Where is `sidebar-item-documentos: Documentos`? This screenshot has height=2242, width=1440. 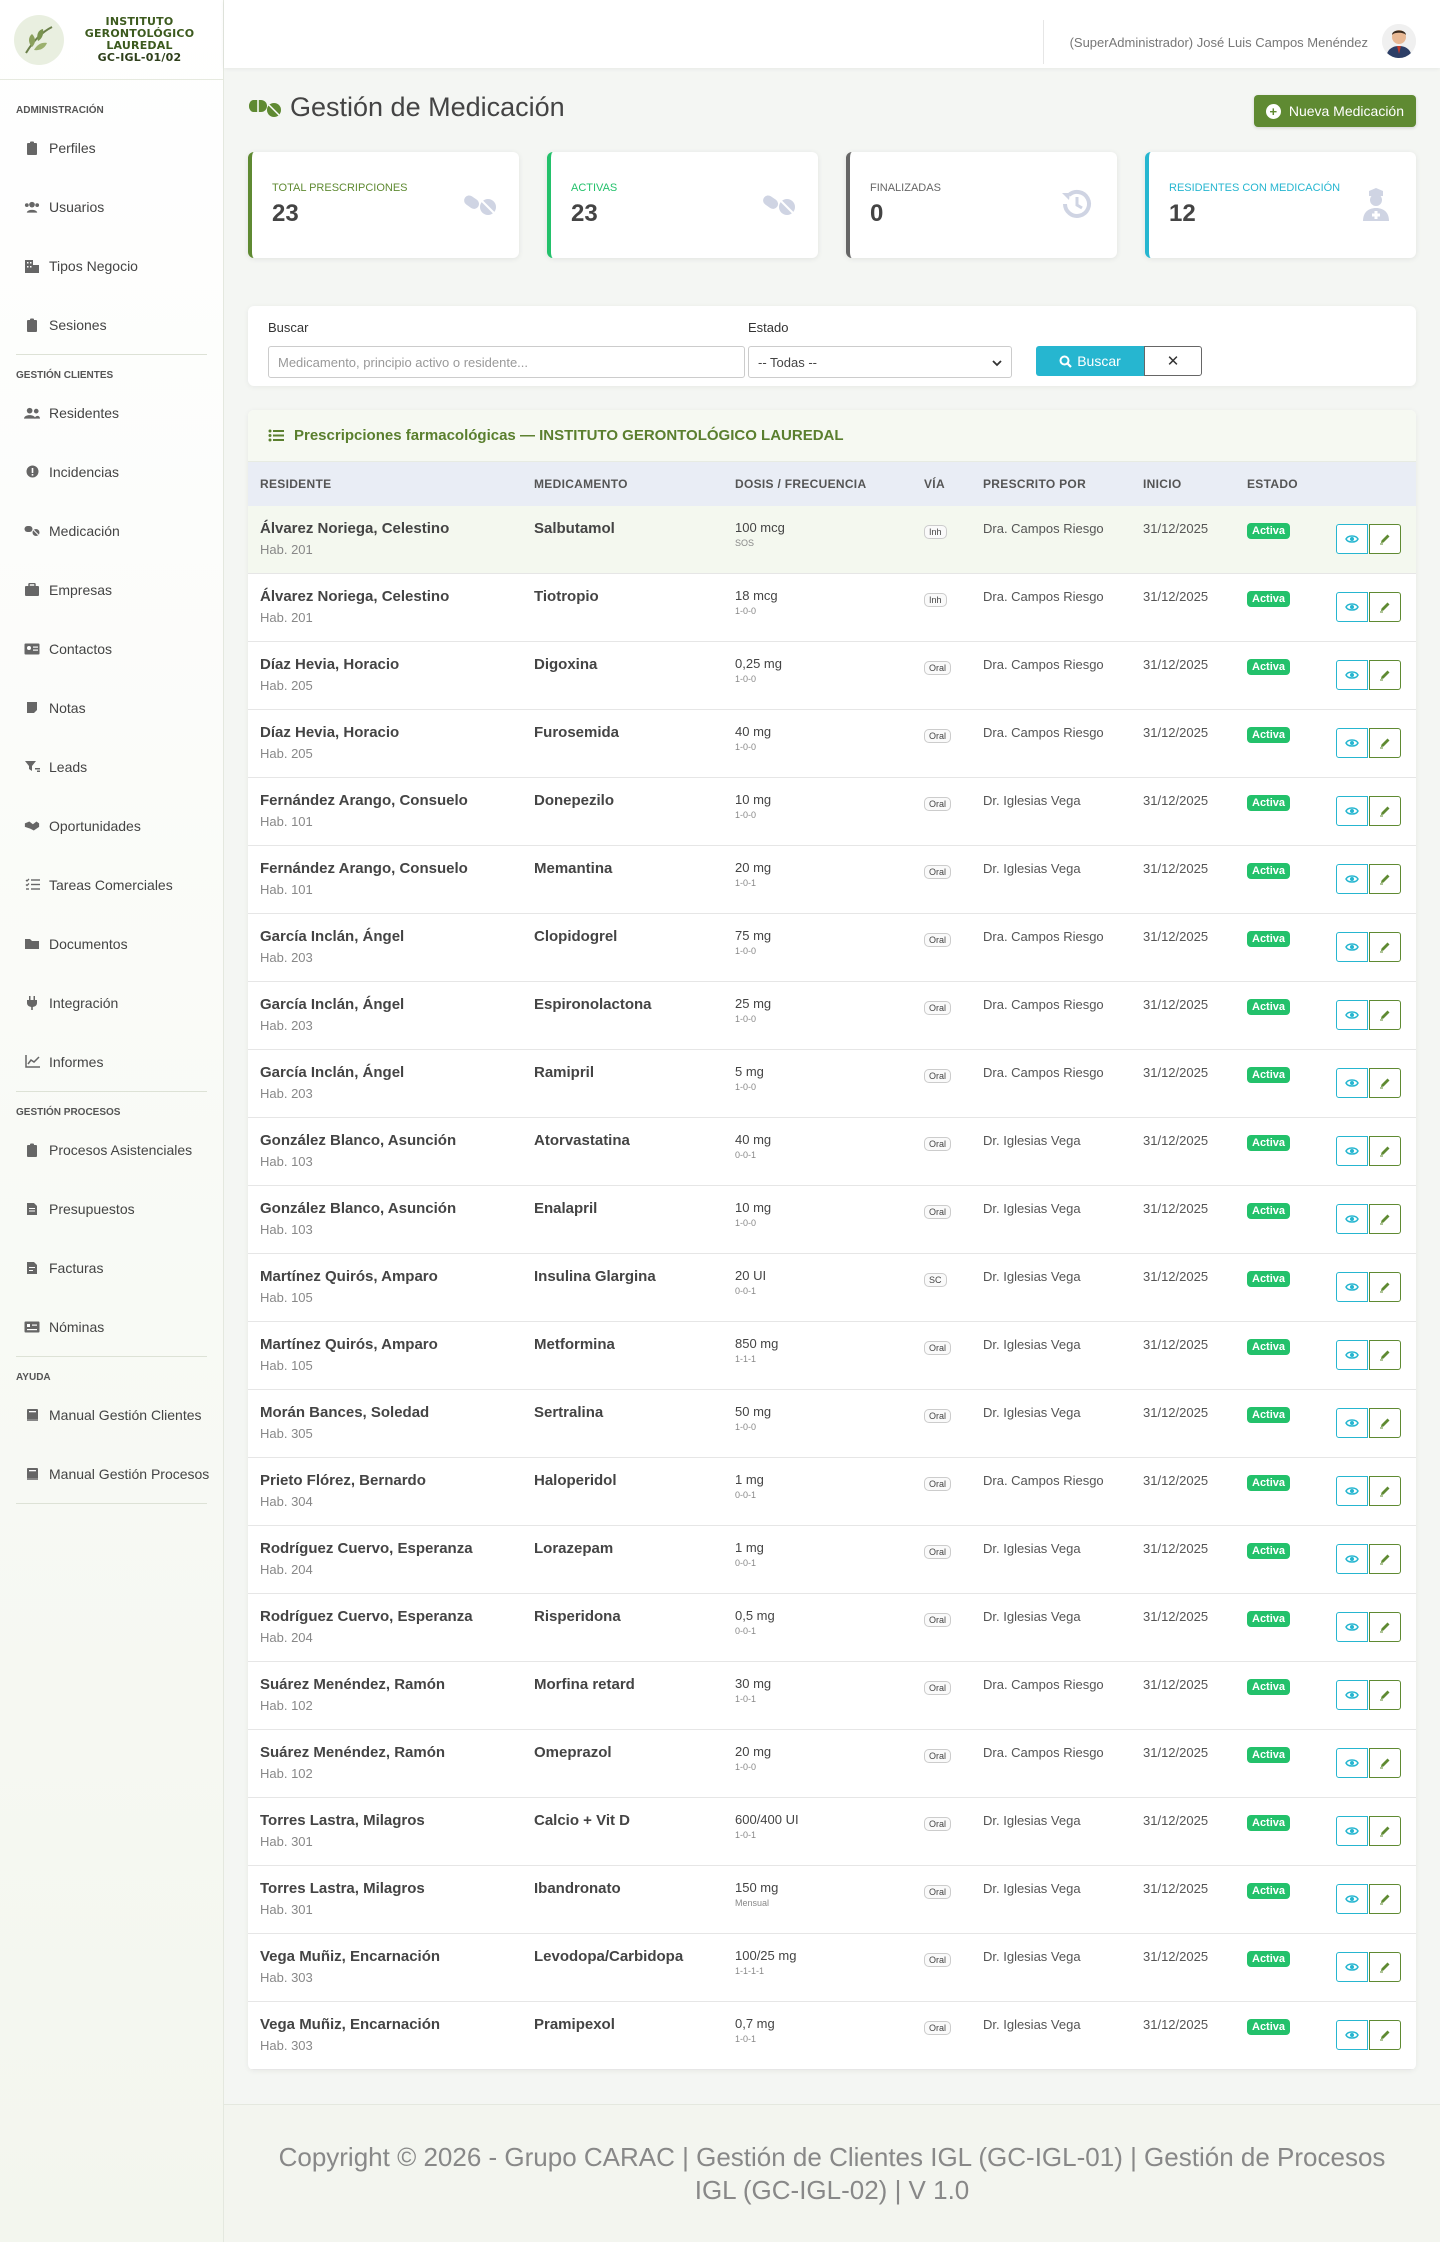 sidebar-item-documentos: Documentos is located at coordinates (111, 943).